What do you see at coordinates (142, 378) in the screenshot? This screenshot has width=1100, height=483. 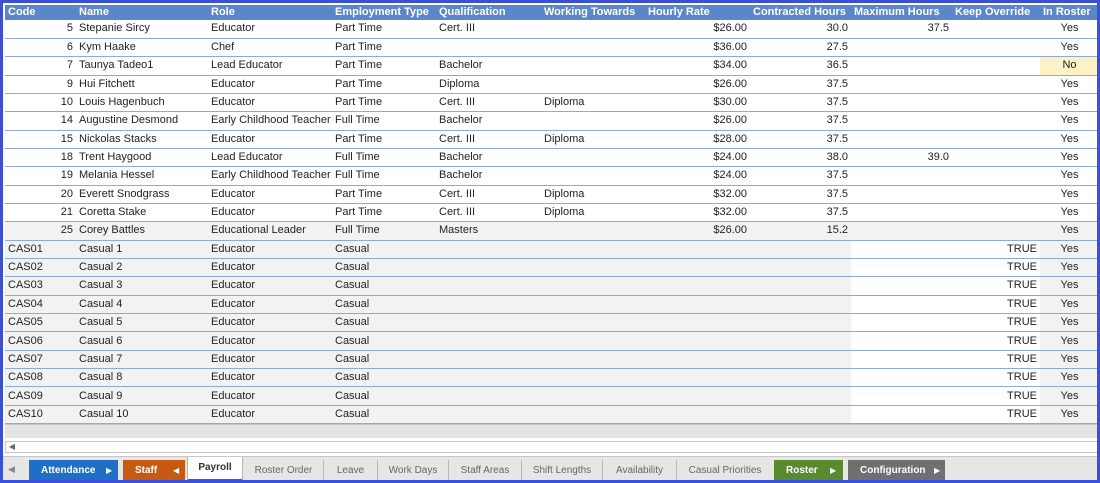 I see `name-cell: Casual 8` at bounding box center [142, 378].